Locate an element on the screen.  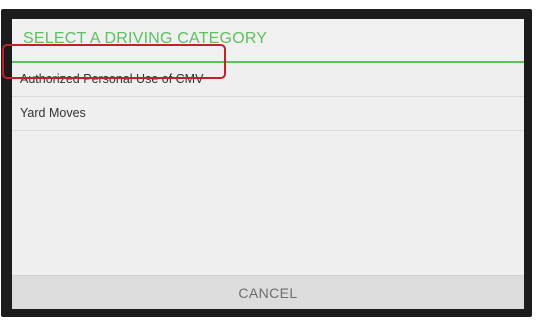
option-authorized-personal-use: Authorized Personal Use of CMV is located at coordinates (268, 80).